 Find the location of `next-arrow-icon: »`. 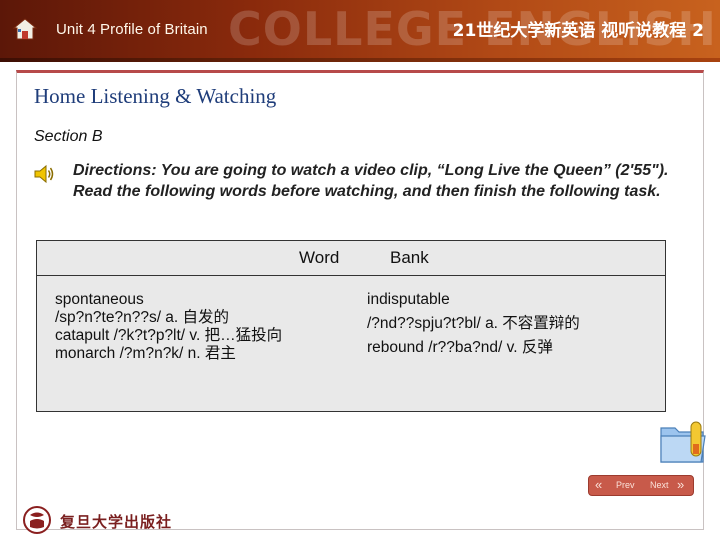

next-arrow-icon: » is located at coordinates (680, 484).